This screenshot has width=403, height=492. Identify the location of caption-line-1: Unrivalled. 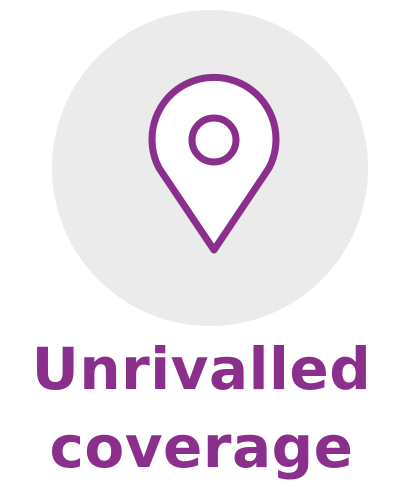
(201, 369).